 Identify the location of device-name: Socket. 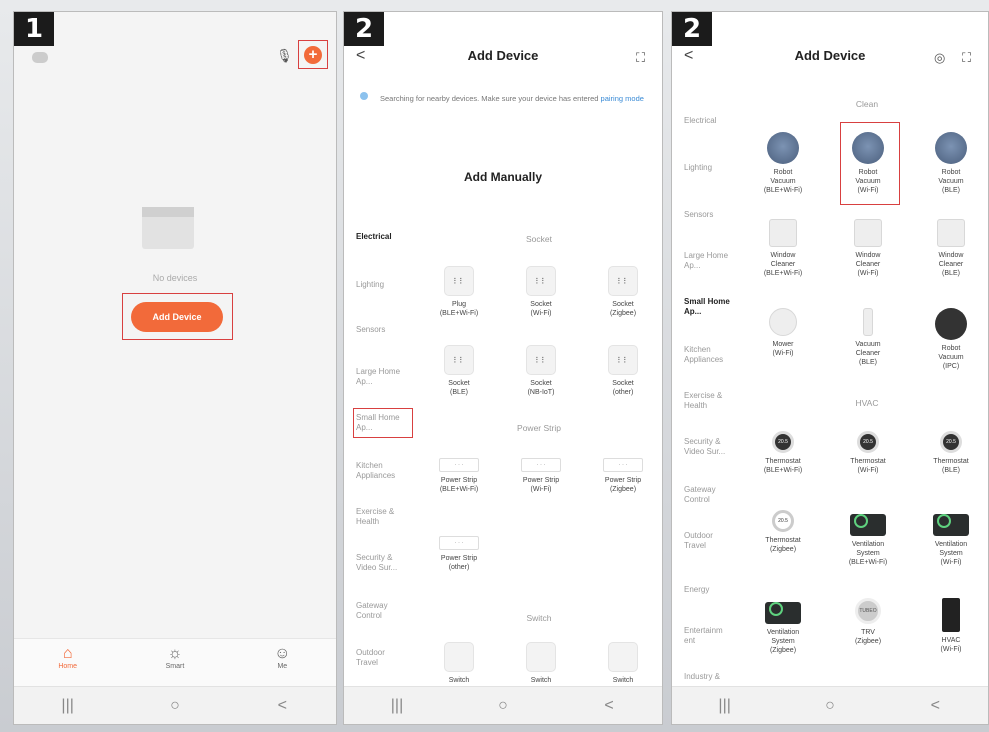
(459, 383).